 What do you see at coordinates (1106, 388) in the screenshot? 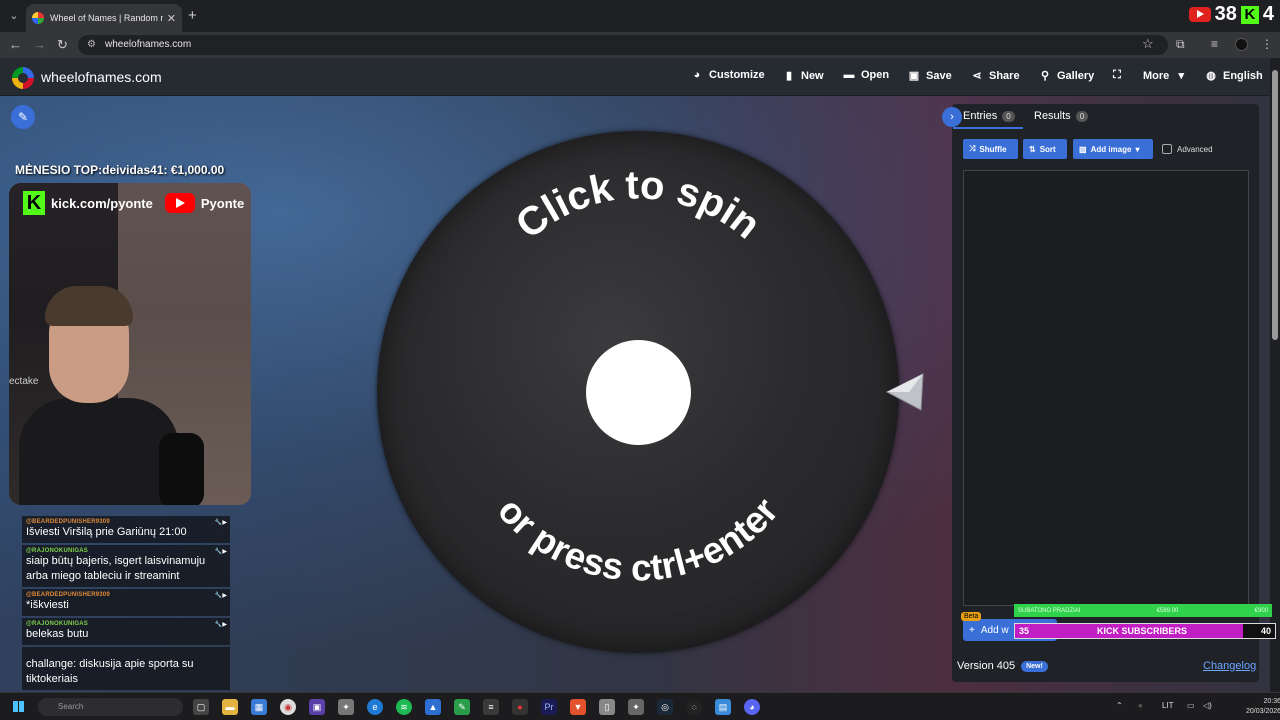
I see `entries-textarea` at bounding box center [1106, 388].